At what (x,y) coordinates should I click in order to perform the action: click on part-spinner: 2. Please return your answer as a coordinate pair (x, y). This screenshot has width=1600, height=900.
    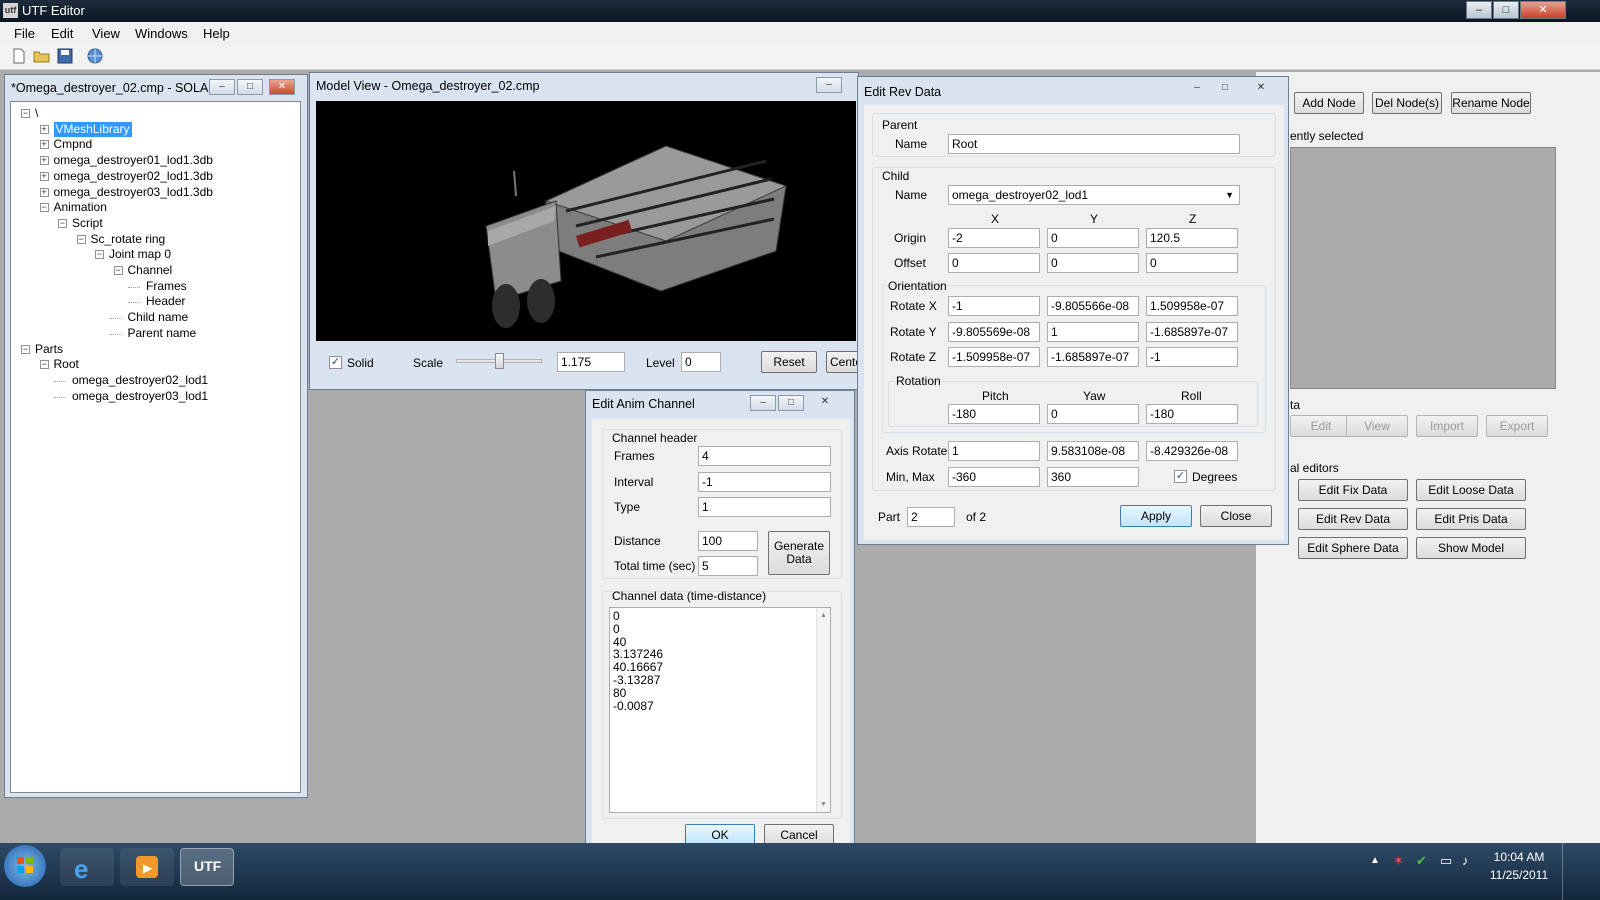
    Looking at the image, I should click on (931, 517).